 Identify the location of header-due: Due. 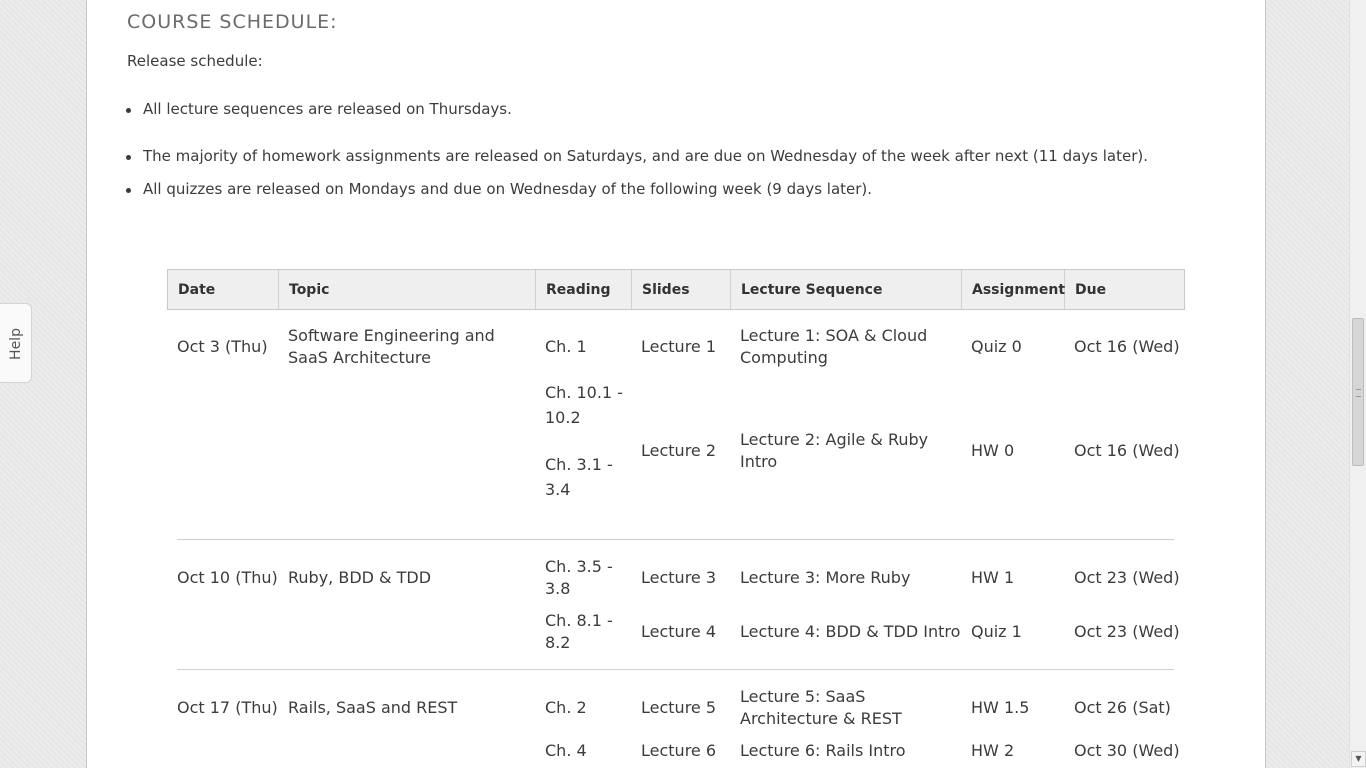
(1091, 290).